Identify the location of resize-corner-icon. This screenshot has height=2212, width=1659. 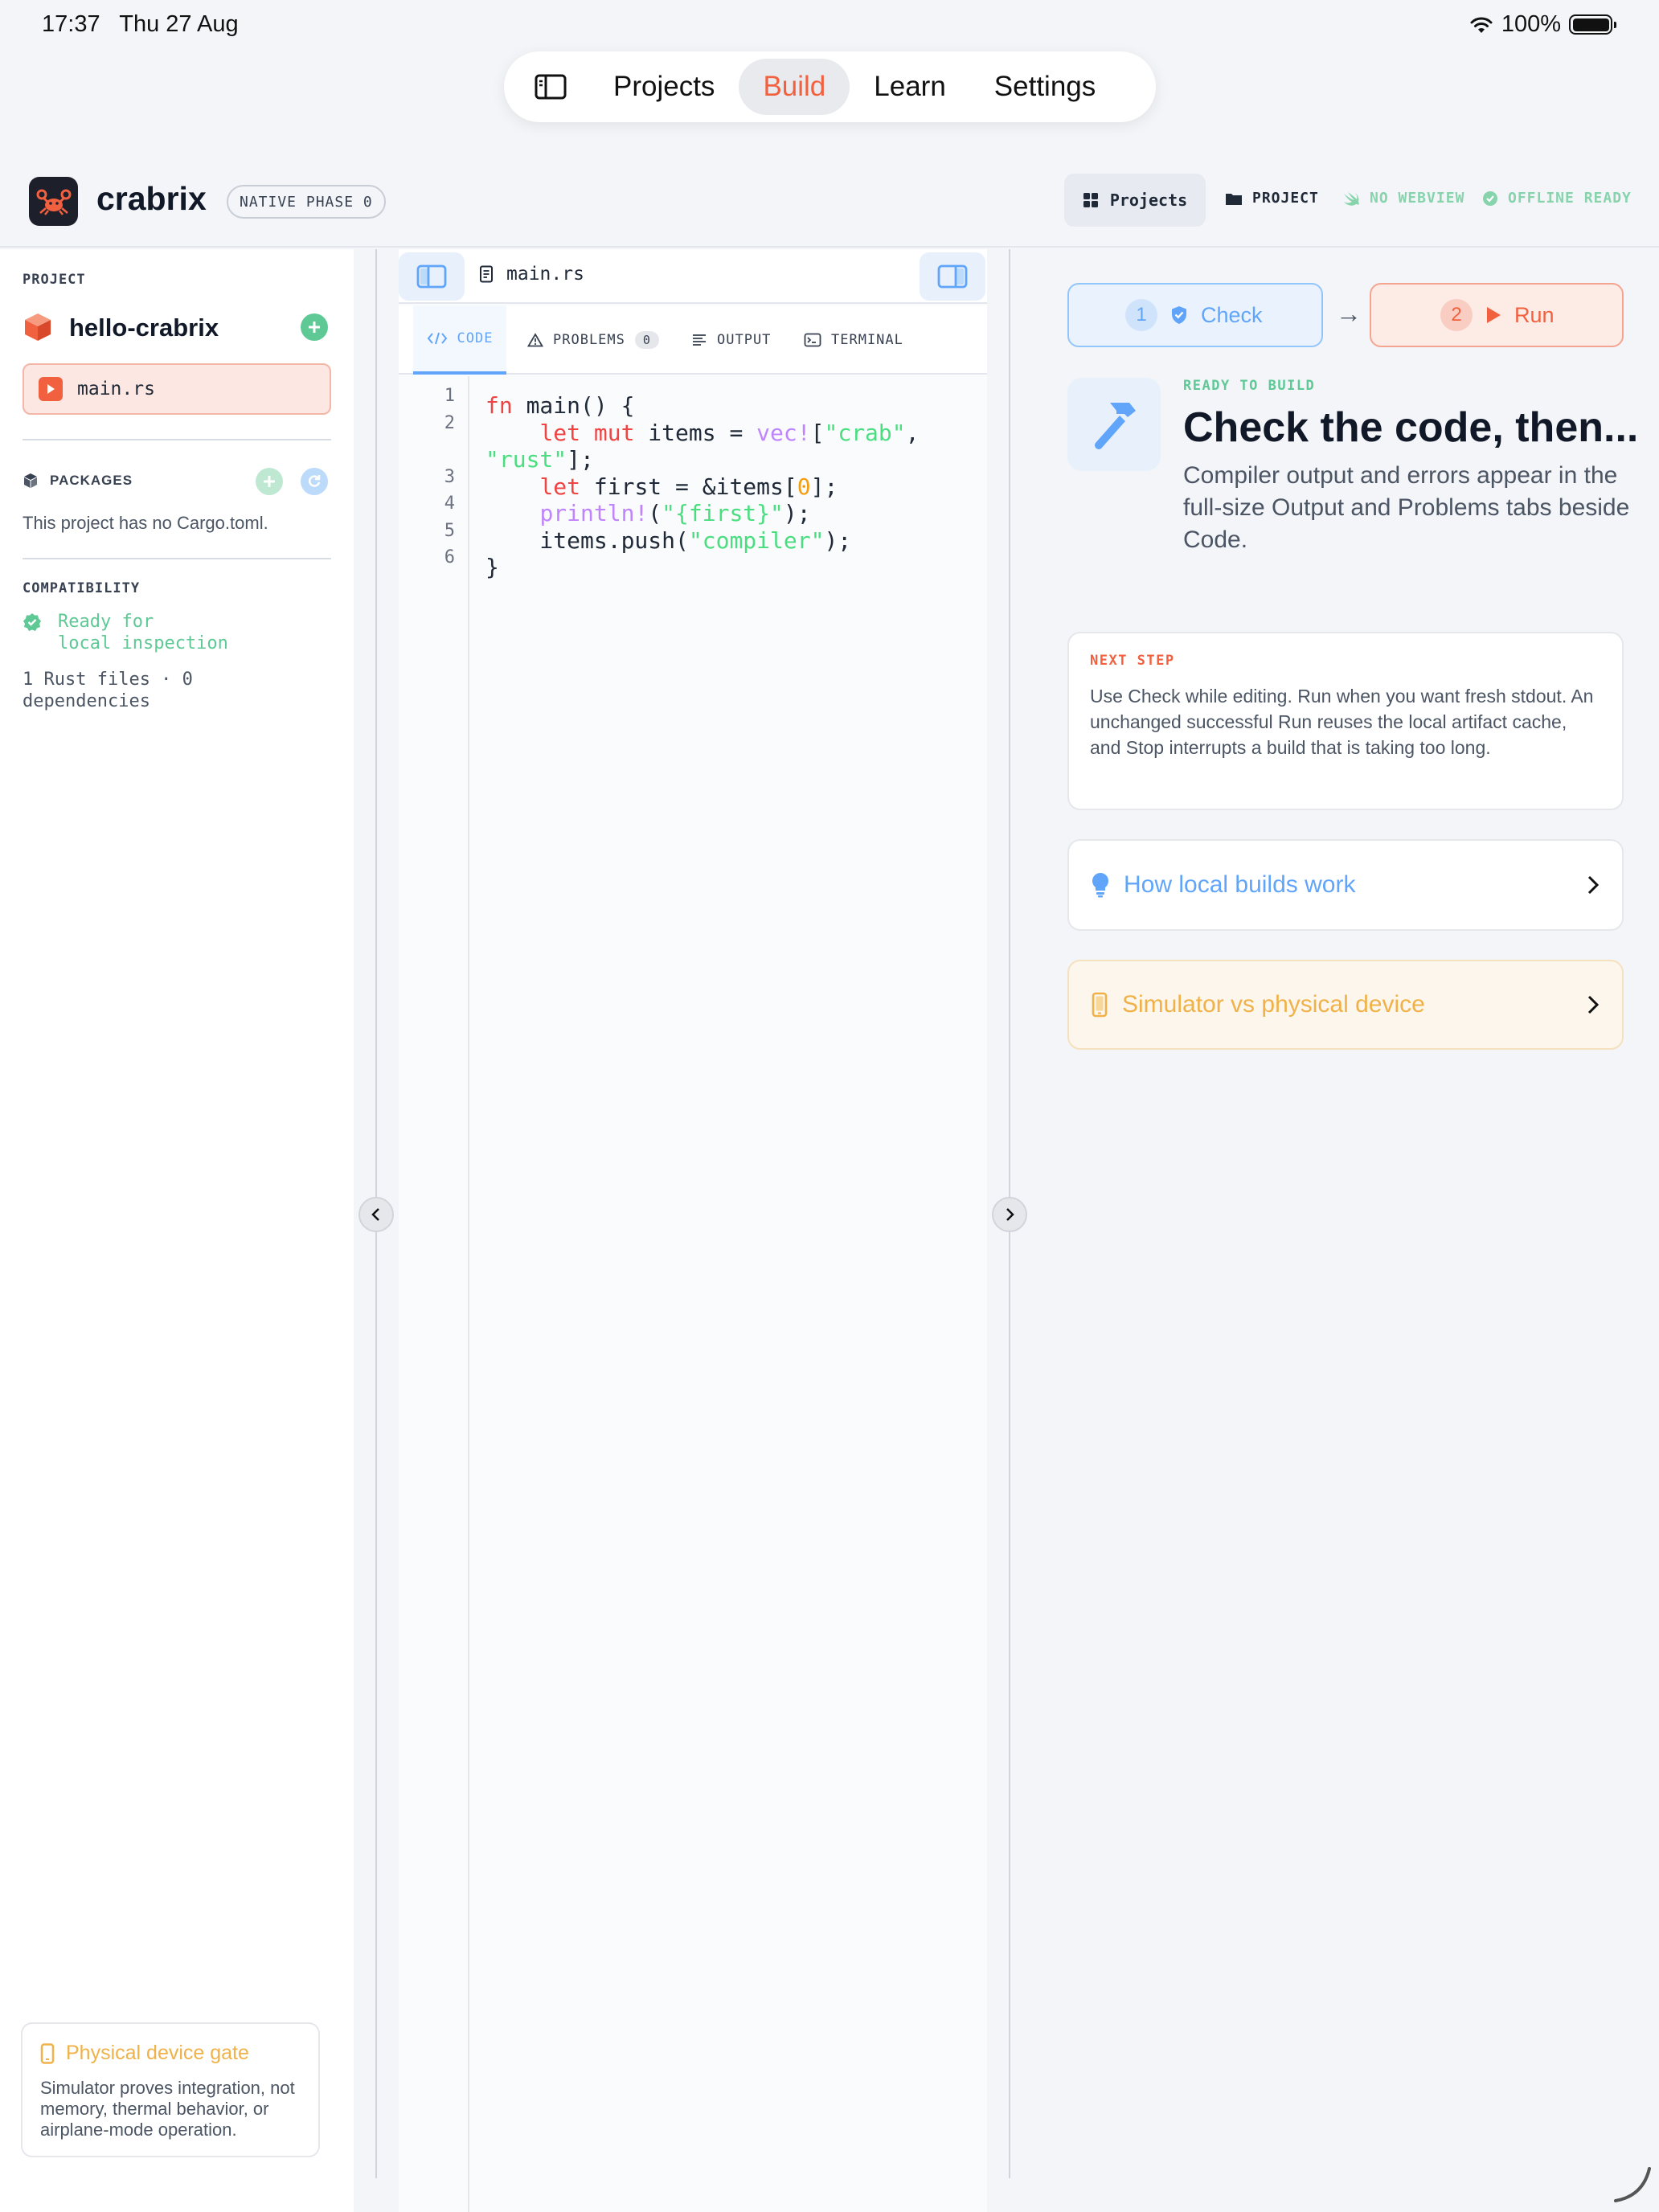
(1632, 2184).